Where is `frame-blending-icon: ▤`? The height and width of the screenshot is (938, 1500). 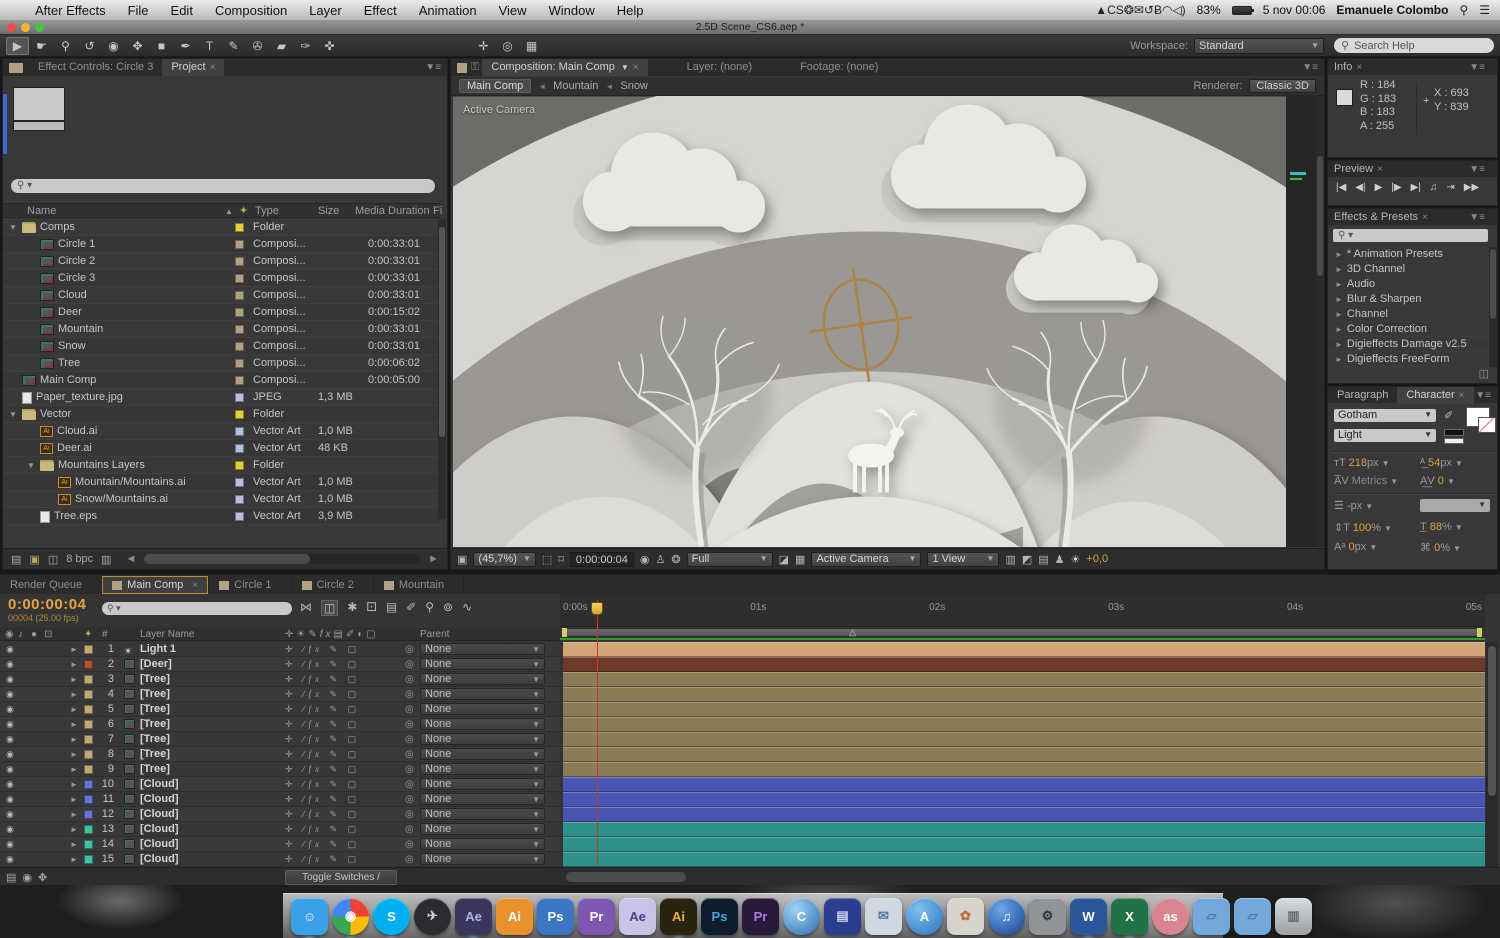
frame-blending-icon: ▤ is located at coordinates (391, 608).